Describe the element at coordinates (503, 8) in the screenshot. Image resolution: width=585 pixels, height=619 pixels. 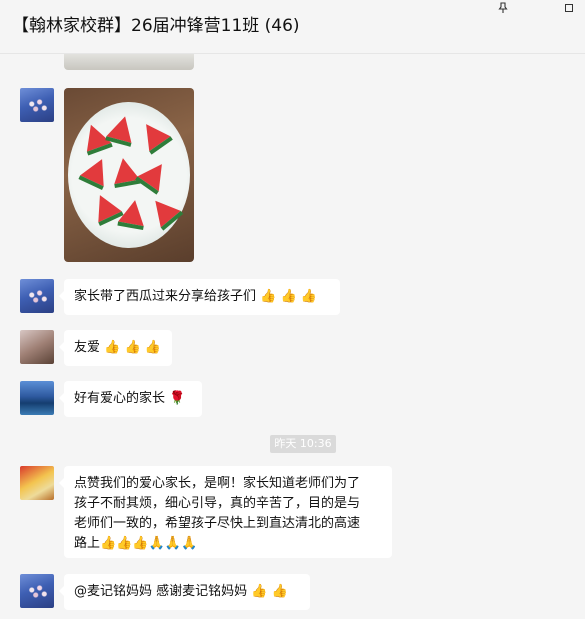
I see `pin-icon` at that location.